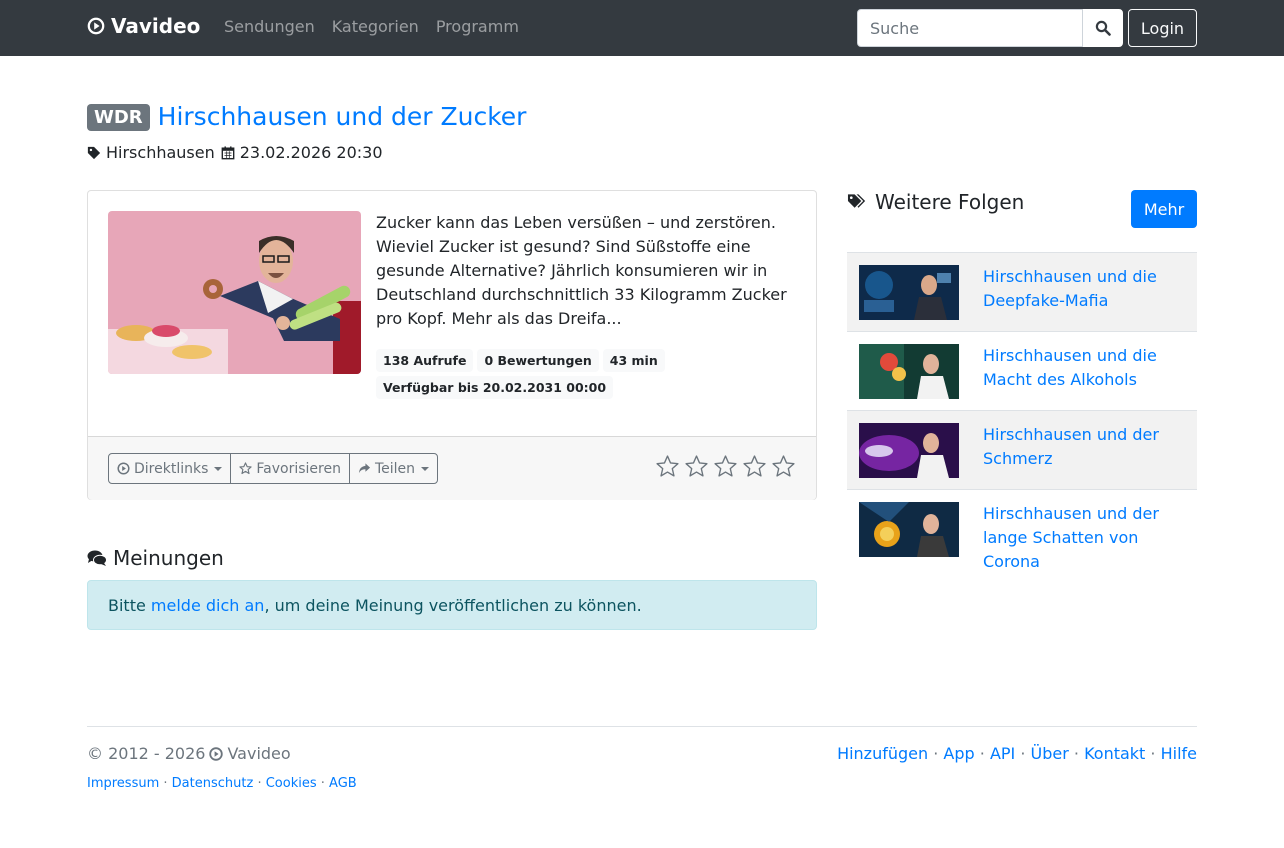 This screenshot has height=848, width=1284. I want to click on episode-meta: Hirschhausen 23.02.2026 20:30, so click(235, 152).